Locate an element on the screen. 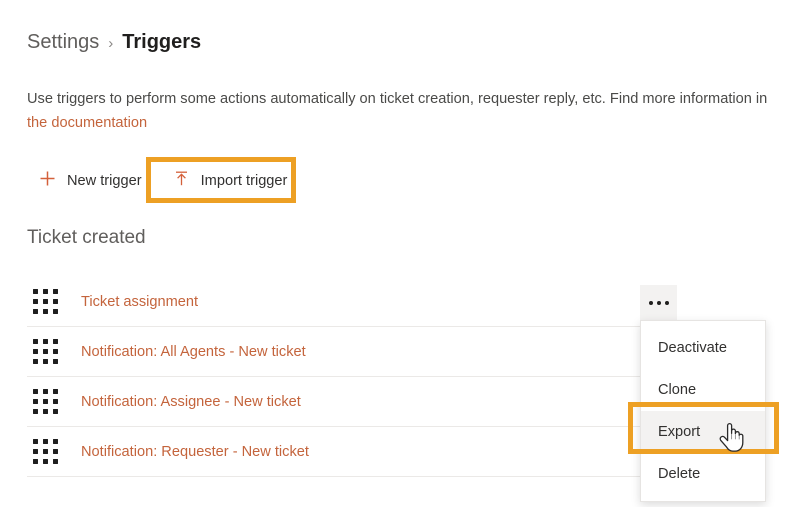 The height and width of the screenshot is (507, 800). menu-item-label: Deactivate is located at coordinates (692, 348).